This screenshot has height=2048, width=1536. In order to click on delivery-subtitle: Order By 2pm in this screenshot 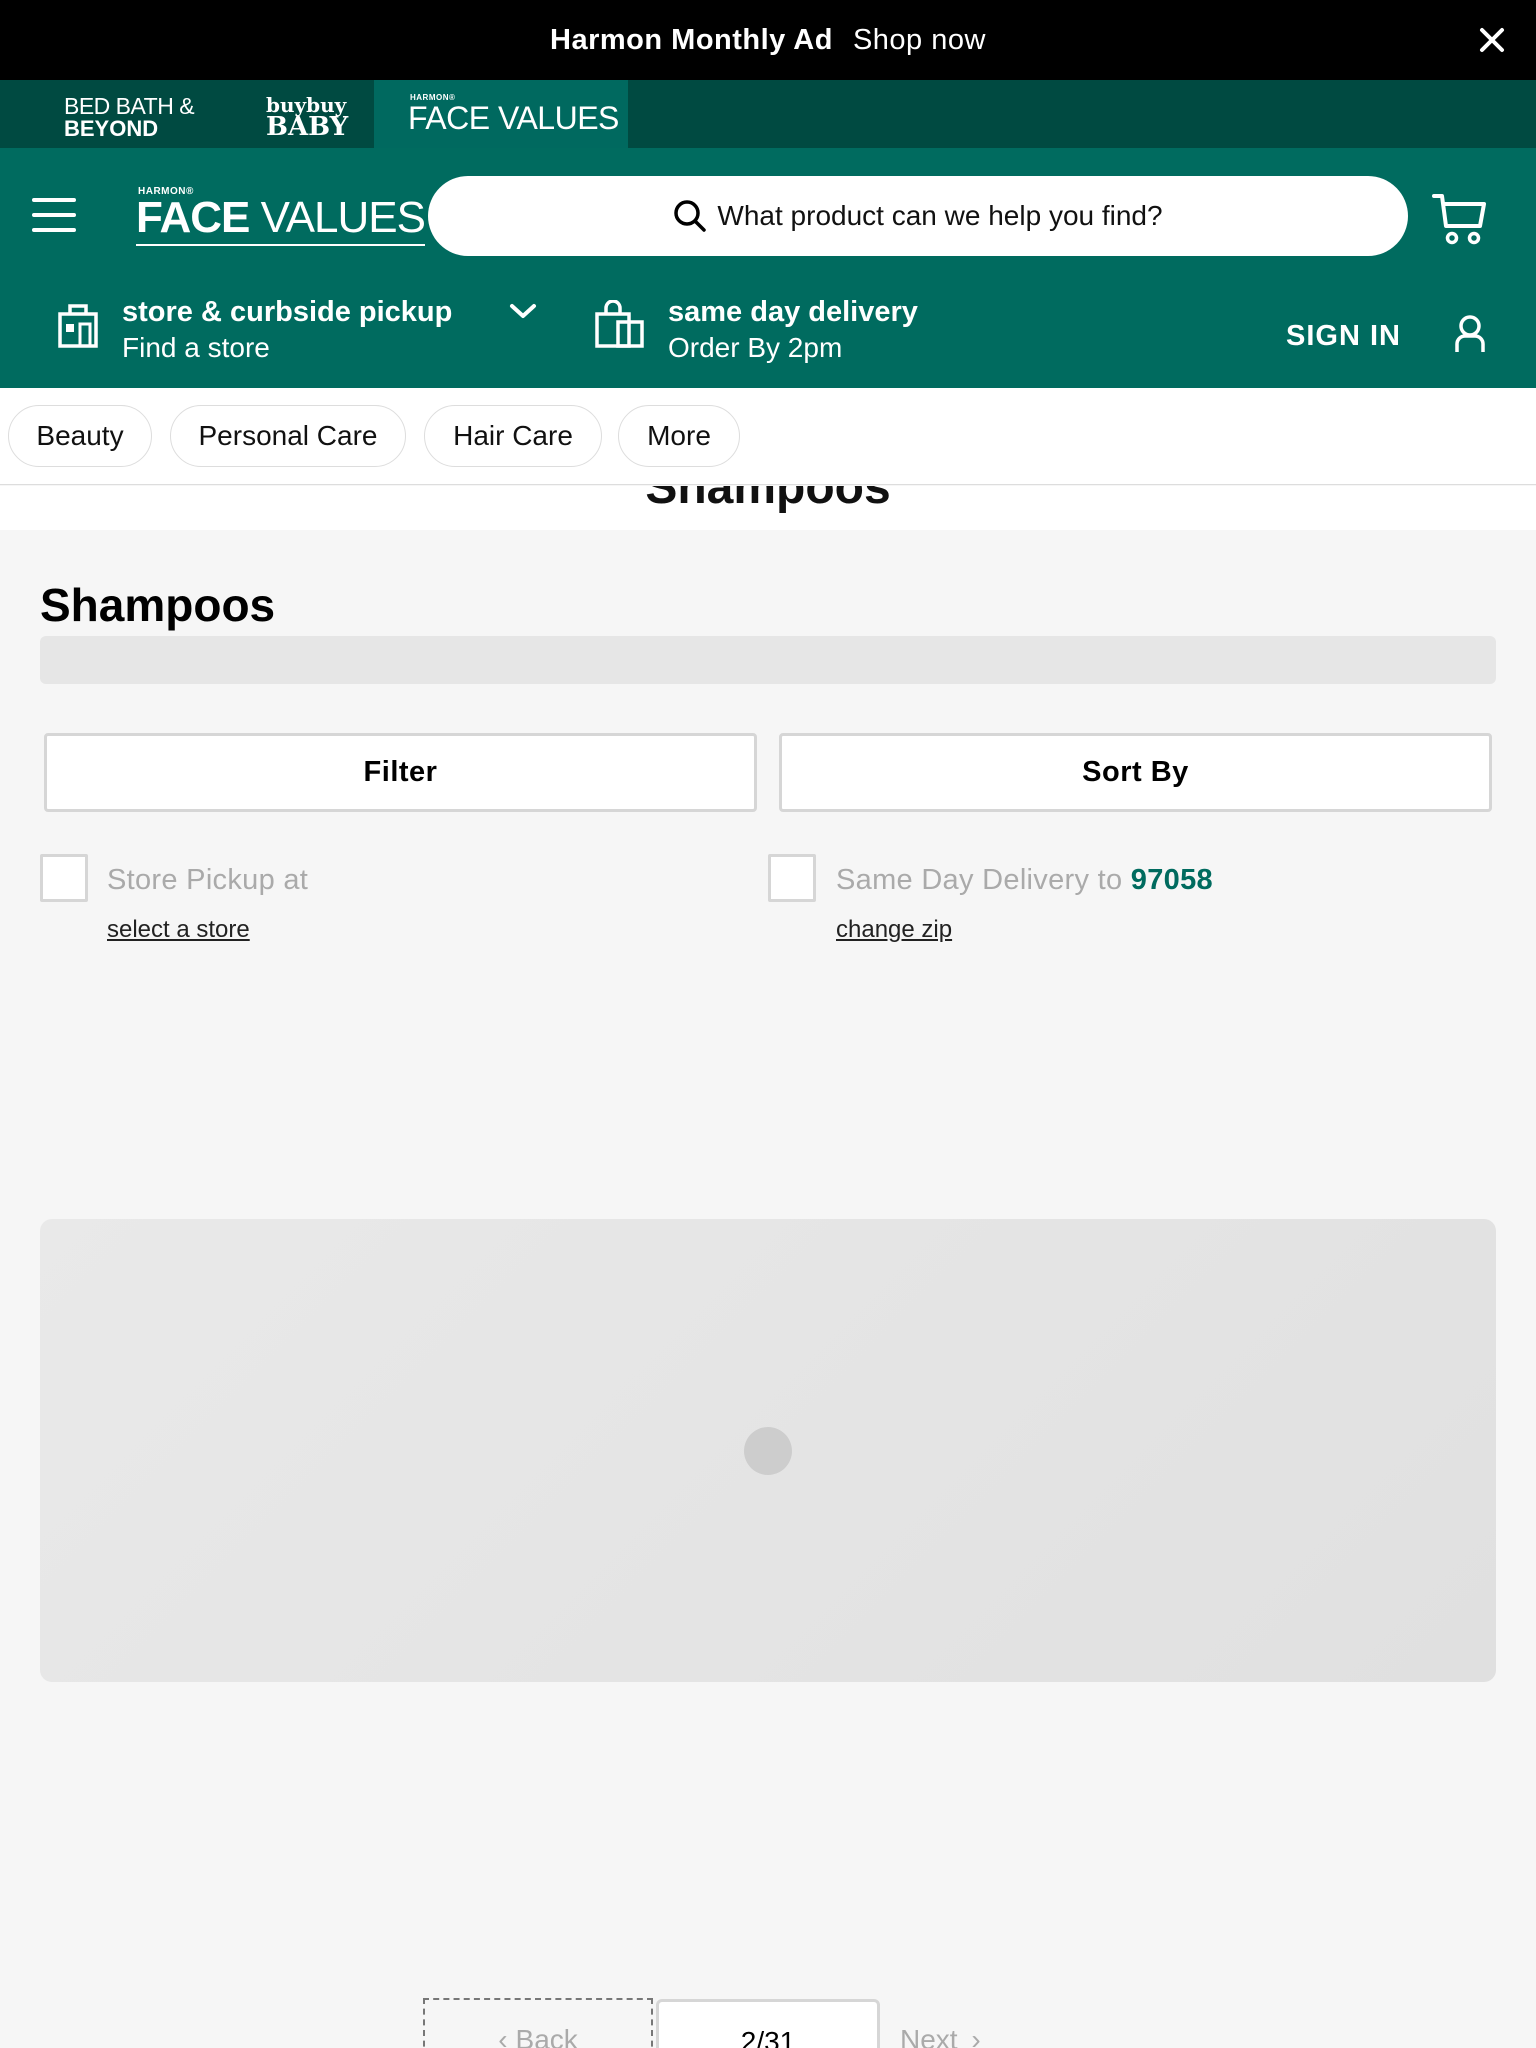, I will do `click(755, 347)`.